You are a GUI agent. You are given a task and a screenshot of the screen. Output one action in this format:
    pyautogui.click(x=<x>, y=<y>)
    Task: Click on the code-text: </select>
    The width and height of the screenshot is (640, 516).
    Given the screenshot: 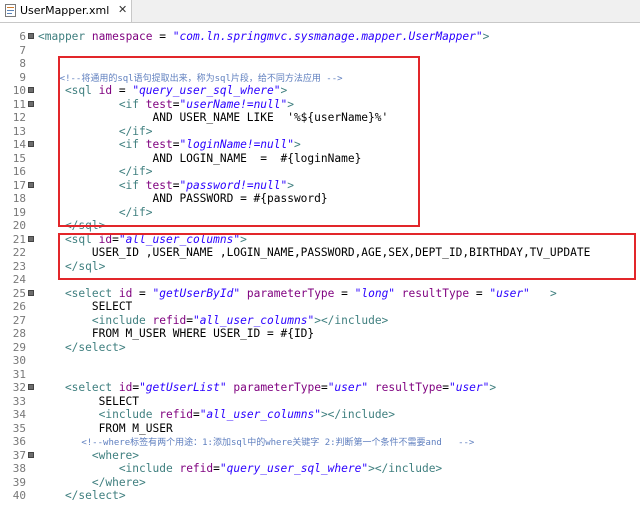 What is the action you would take?
    pyautogui.click(x=82, y=495)
    